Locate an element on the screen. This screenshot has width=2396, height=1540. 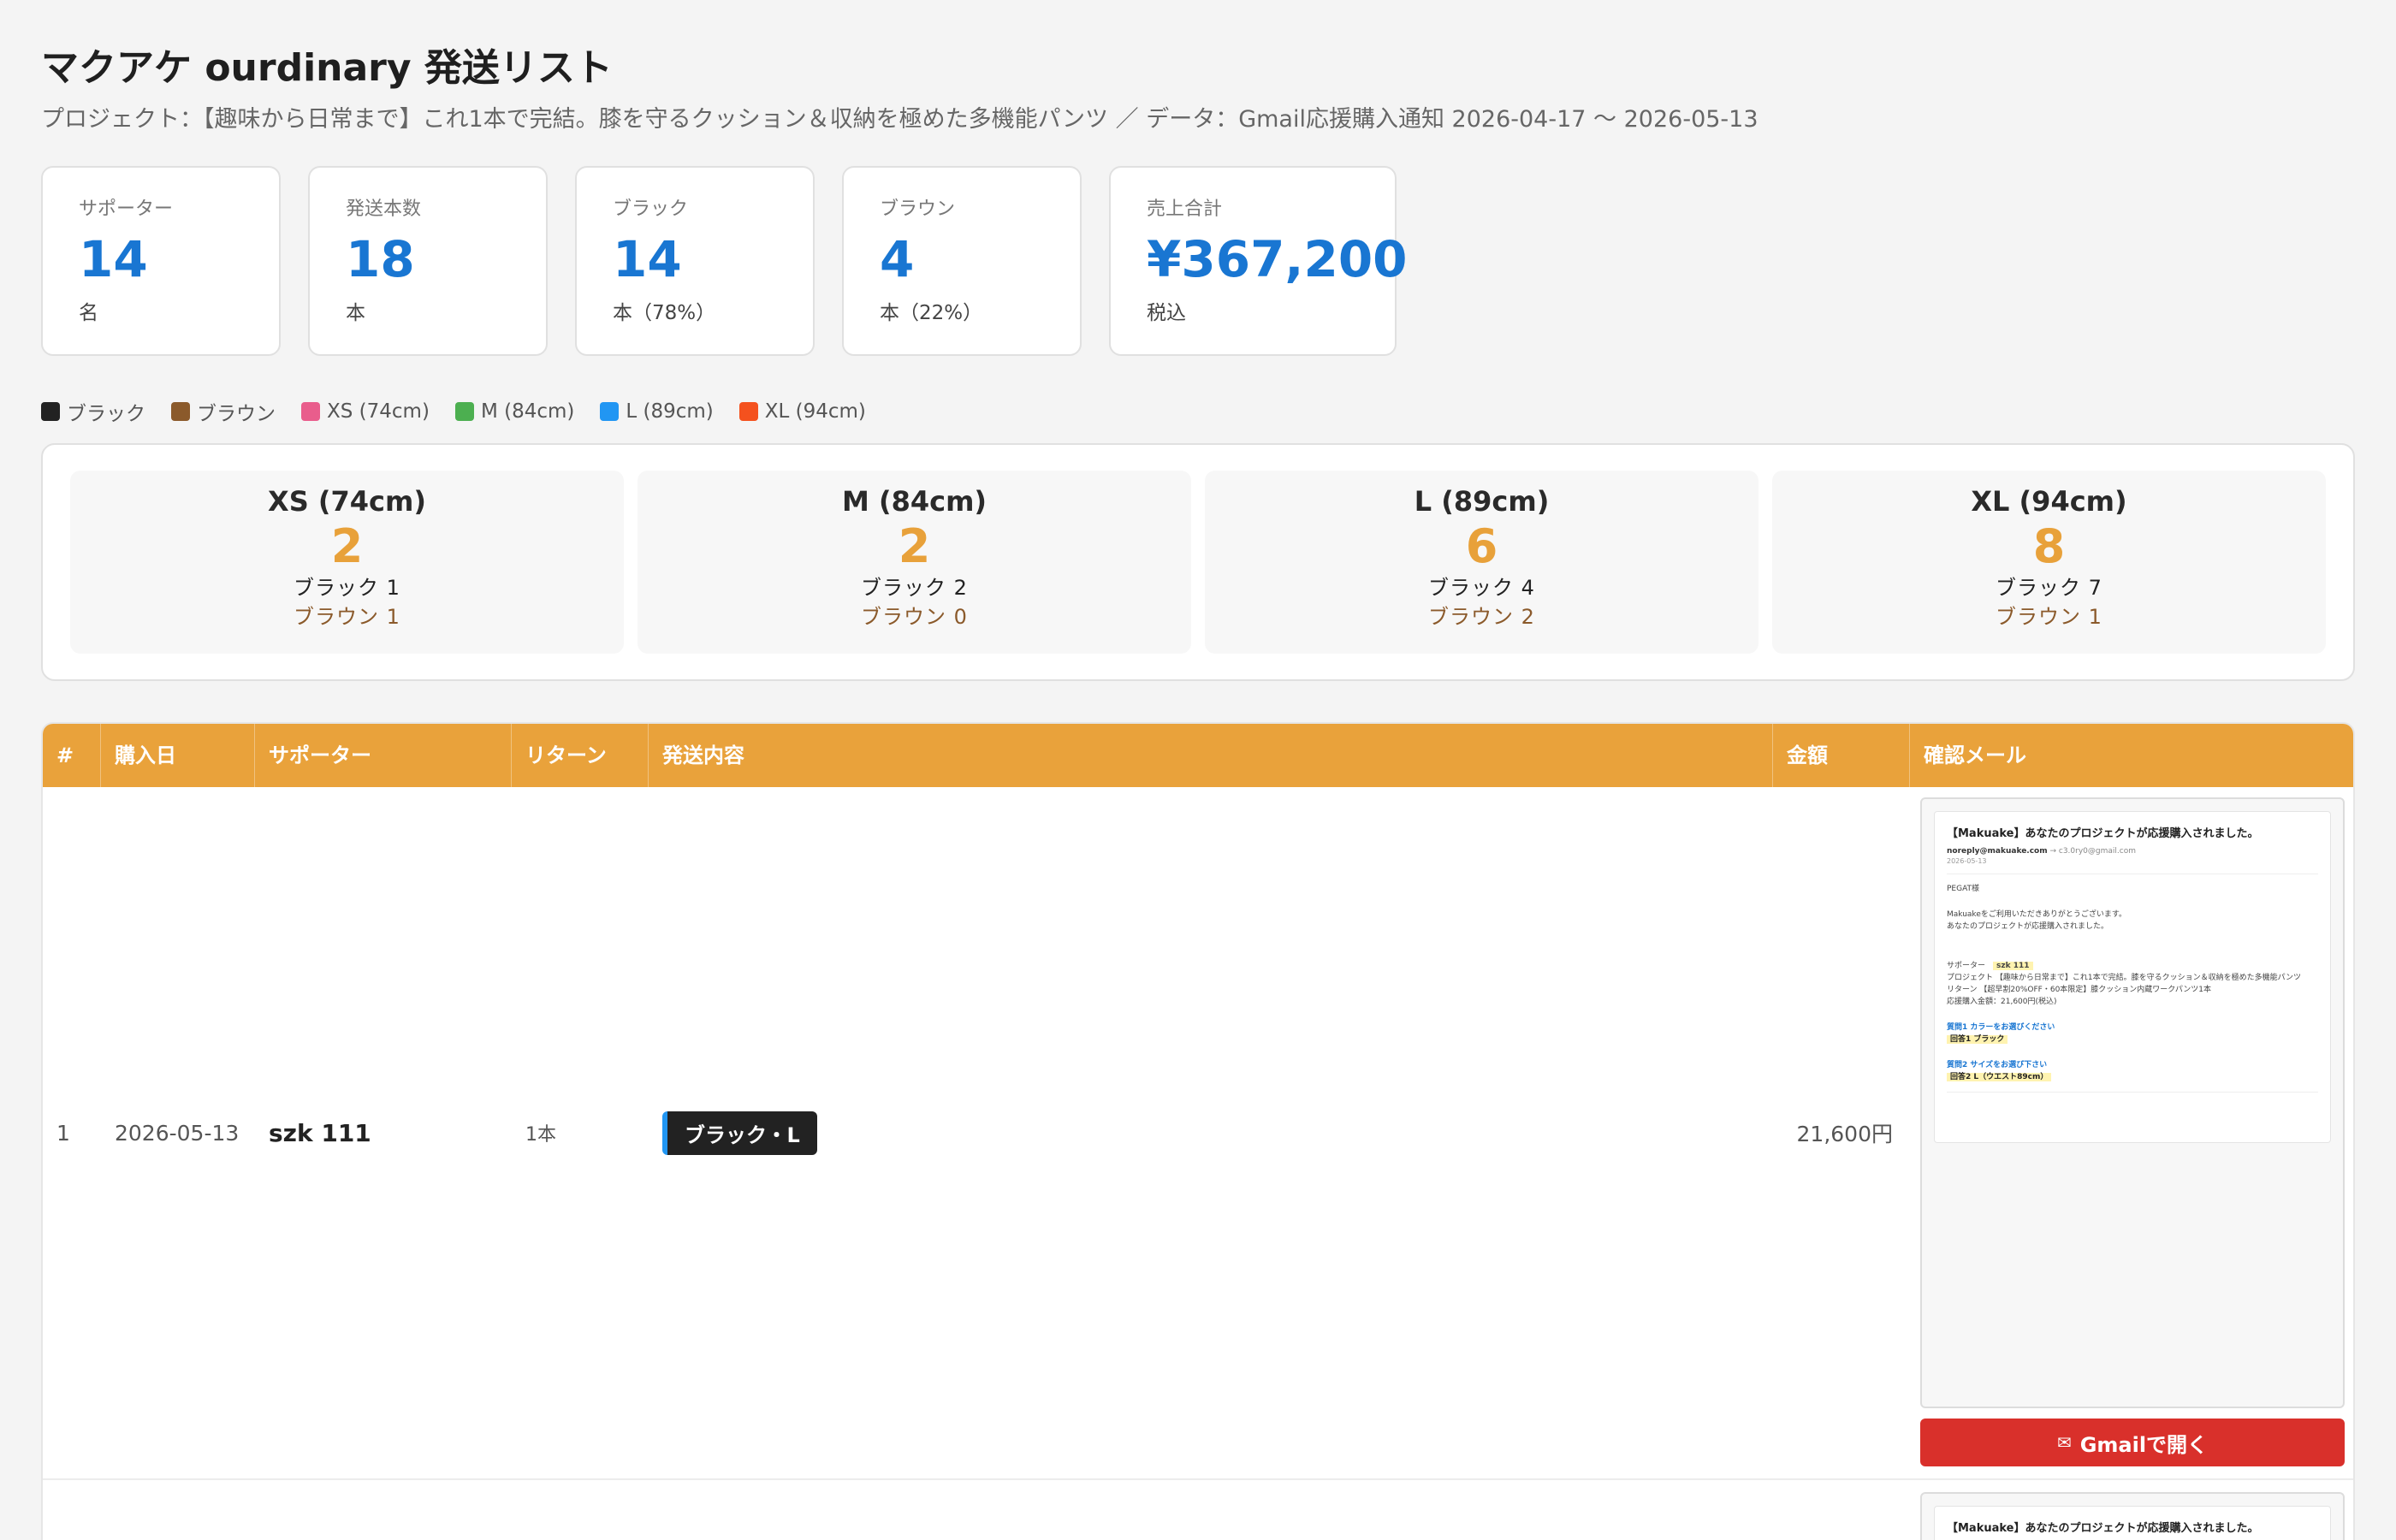
size-brown-count: ブラウン 0 is located at coordinates (914, 617).